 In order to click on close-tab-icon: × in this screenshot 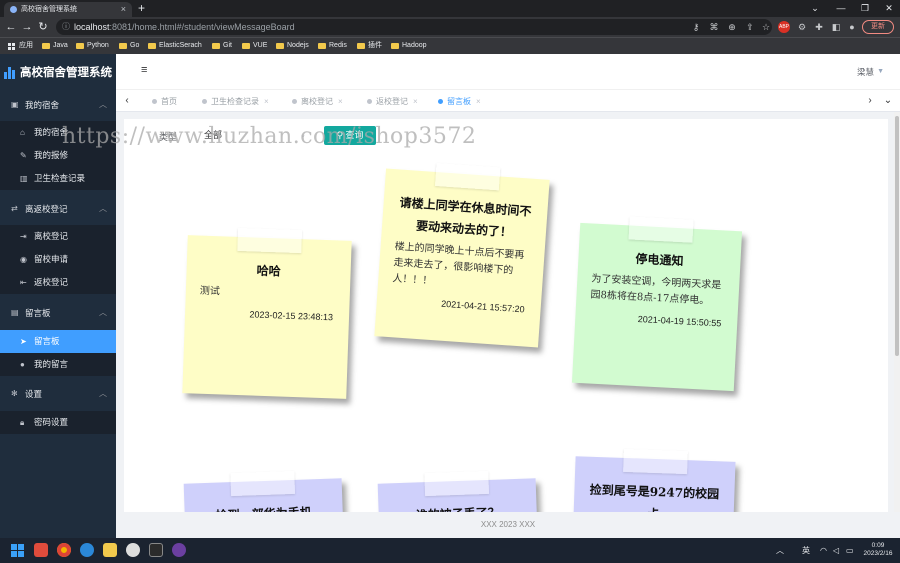, I will do `click(123, 9)`.